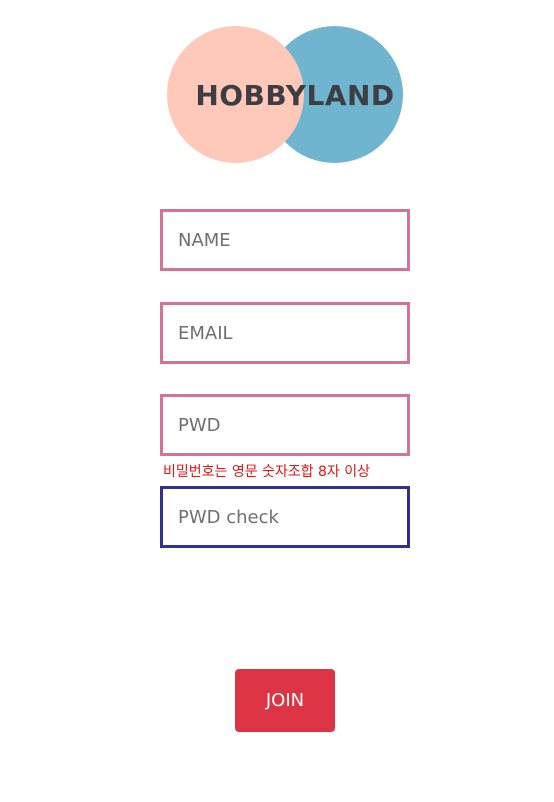  What do you see at coordinates (295, 95) in the screenshot?
I see `logo-text: HOBBYLAND` at bounding box center [295, 95].